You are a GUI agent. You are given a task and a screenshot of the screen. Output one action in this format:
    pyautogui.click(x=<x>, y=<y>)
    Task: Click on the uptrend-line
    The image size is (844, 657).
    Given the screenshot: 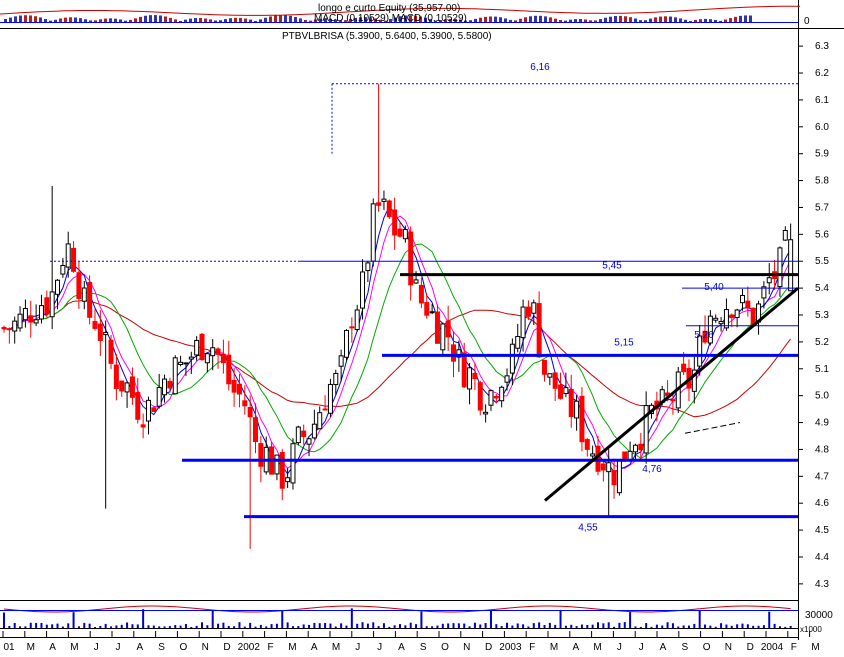 What is the action you would take?
    pyautogui.click(x=671, y=394)
    